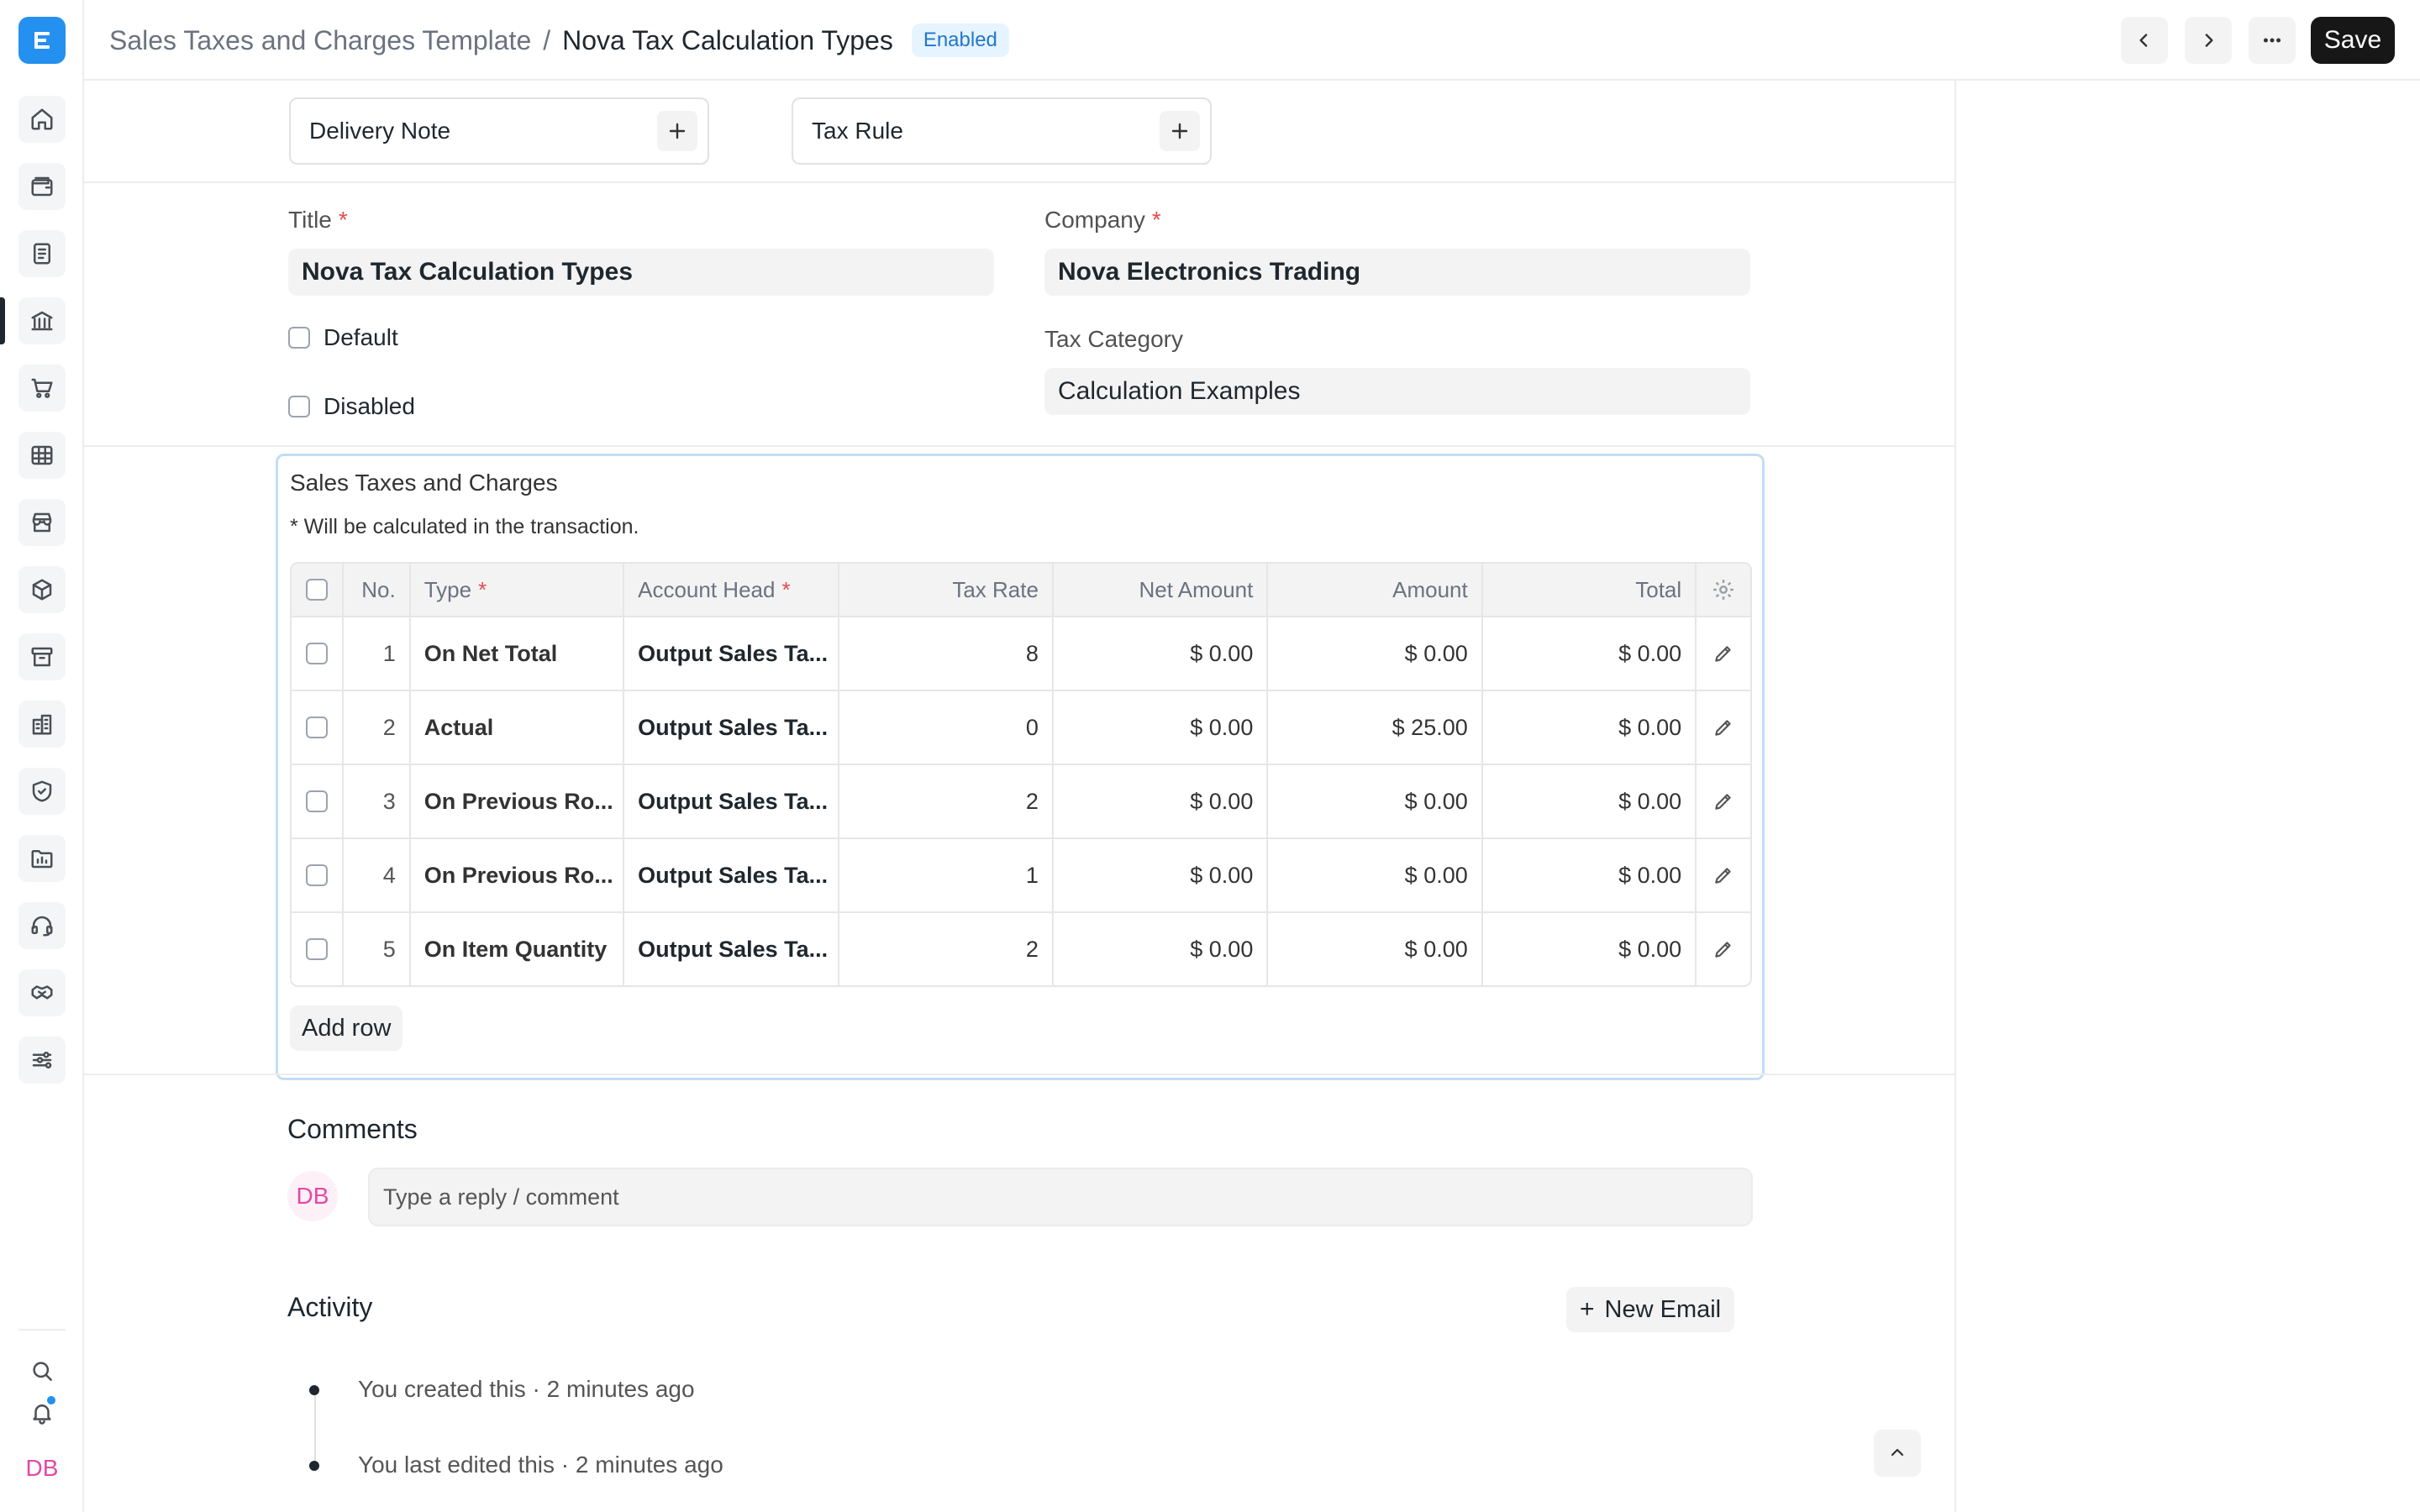 This screenshot has width=2420, height=1512. I want to click on sidebar-item-projects, so click(42, 858).